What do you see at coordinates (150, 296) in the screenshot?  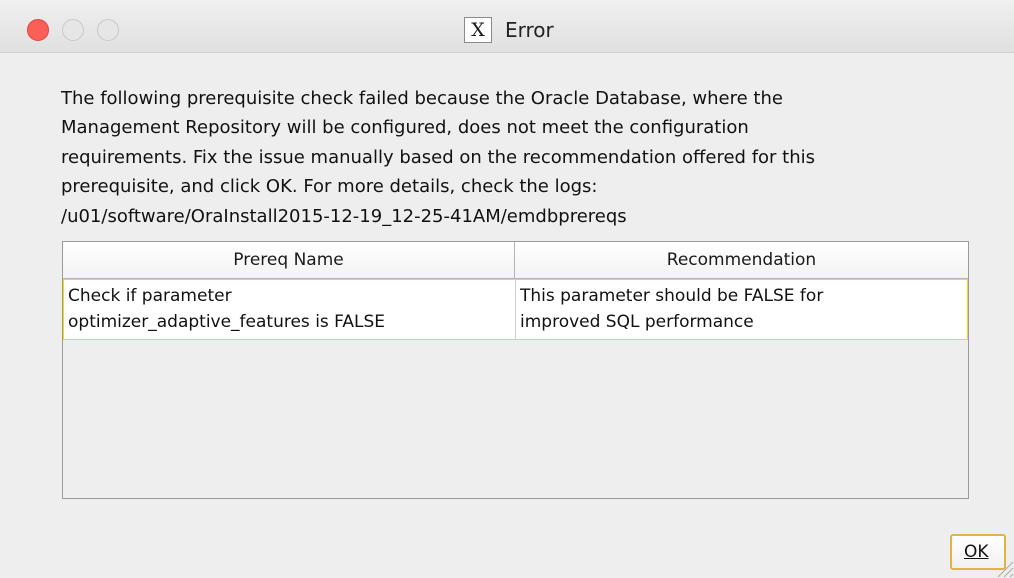 I see `prereq-name-line: Check if parameter` at bounding box center [150, 296].